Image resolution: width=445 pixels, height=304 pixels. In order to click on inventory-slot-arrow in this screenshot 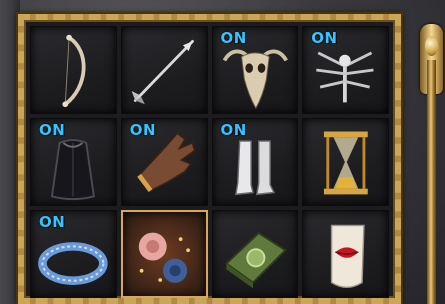, I will do `click(164, 70)`.